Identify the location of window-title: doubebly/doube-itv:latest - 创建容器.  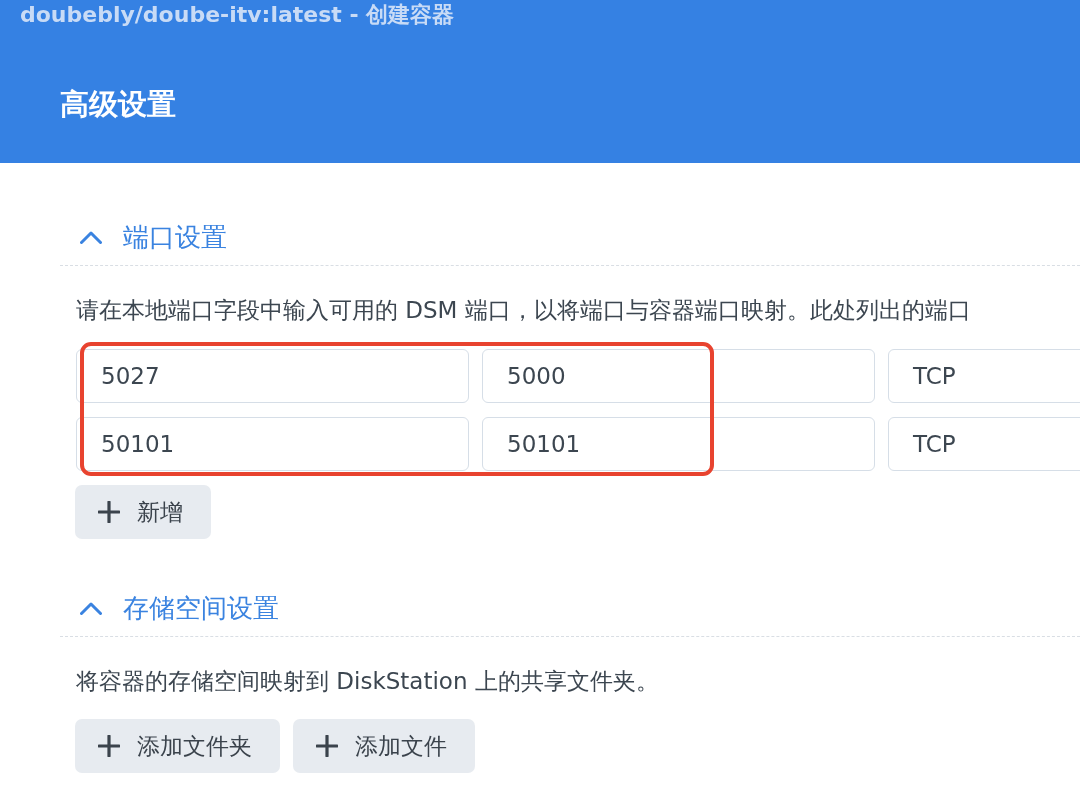
(237, 15).